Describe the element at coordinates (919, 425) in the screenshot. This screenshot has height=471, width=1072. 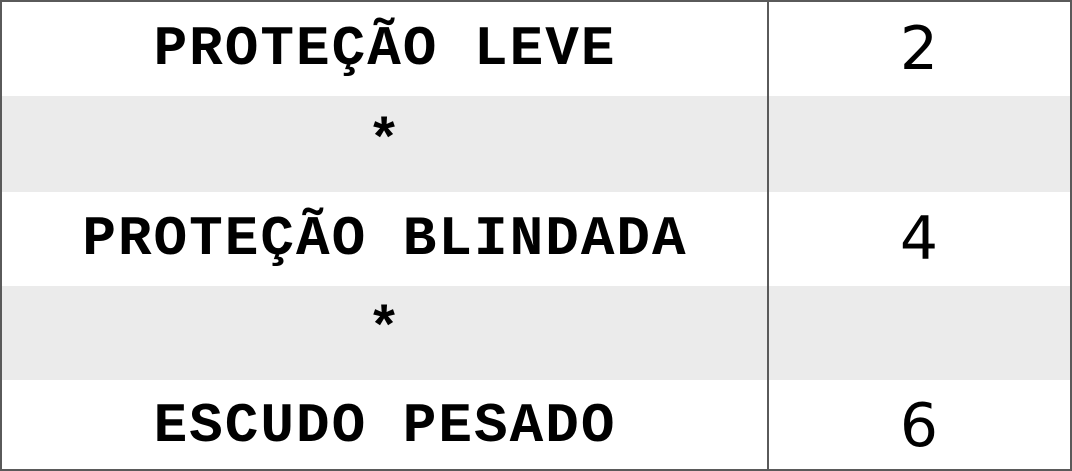
I see `protection-value-cell: 6` at that location.